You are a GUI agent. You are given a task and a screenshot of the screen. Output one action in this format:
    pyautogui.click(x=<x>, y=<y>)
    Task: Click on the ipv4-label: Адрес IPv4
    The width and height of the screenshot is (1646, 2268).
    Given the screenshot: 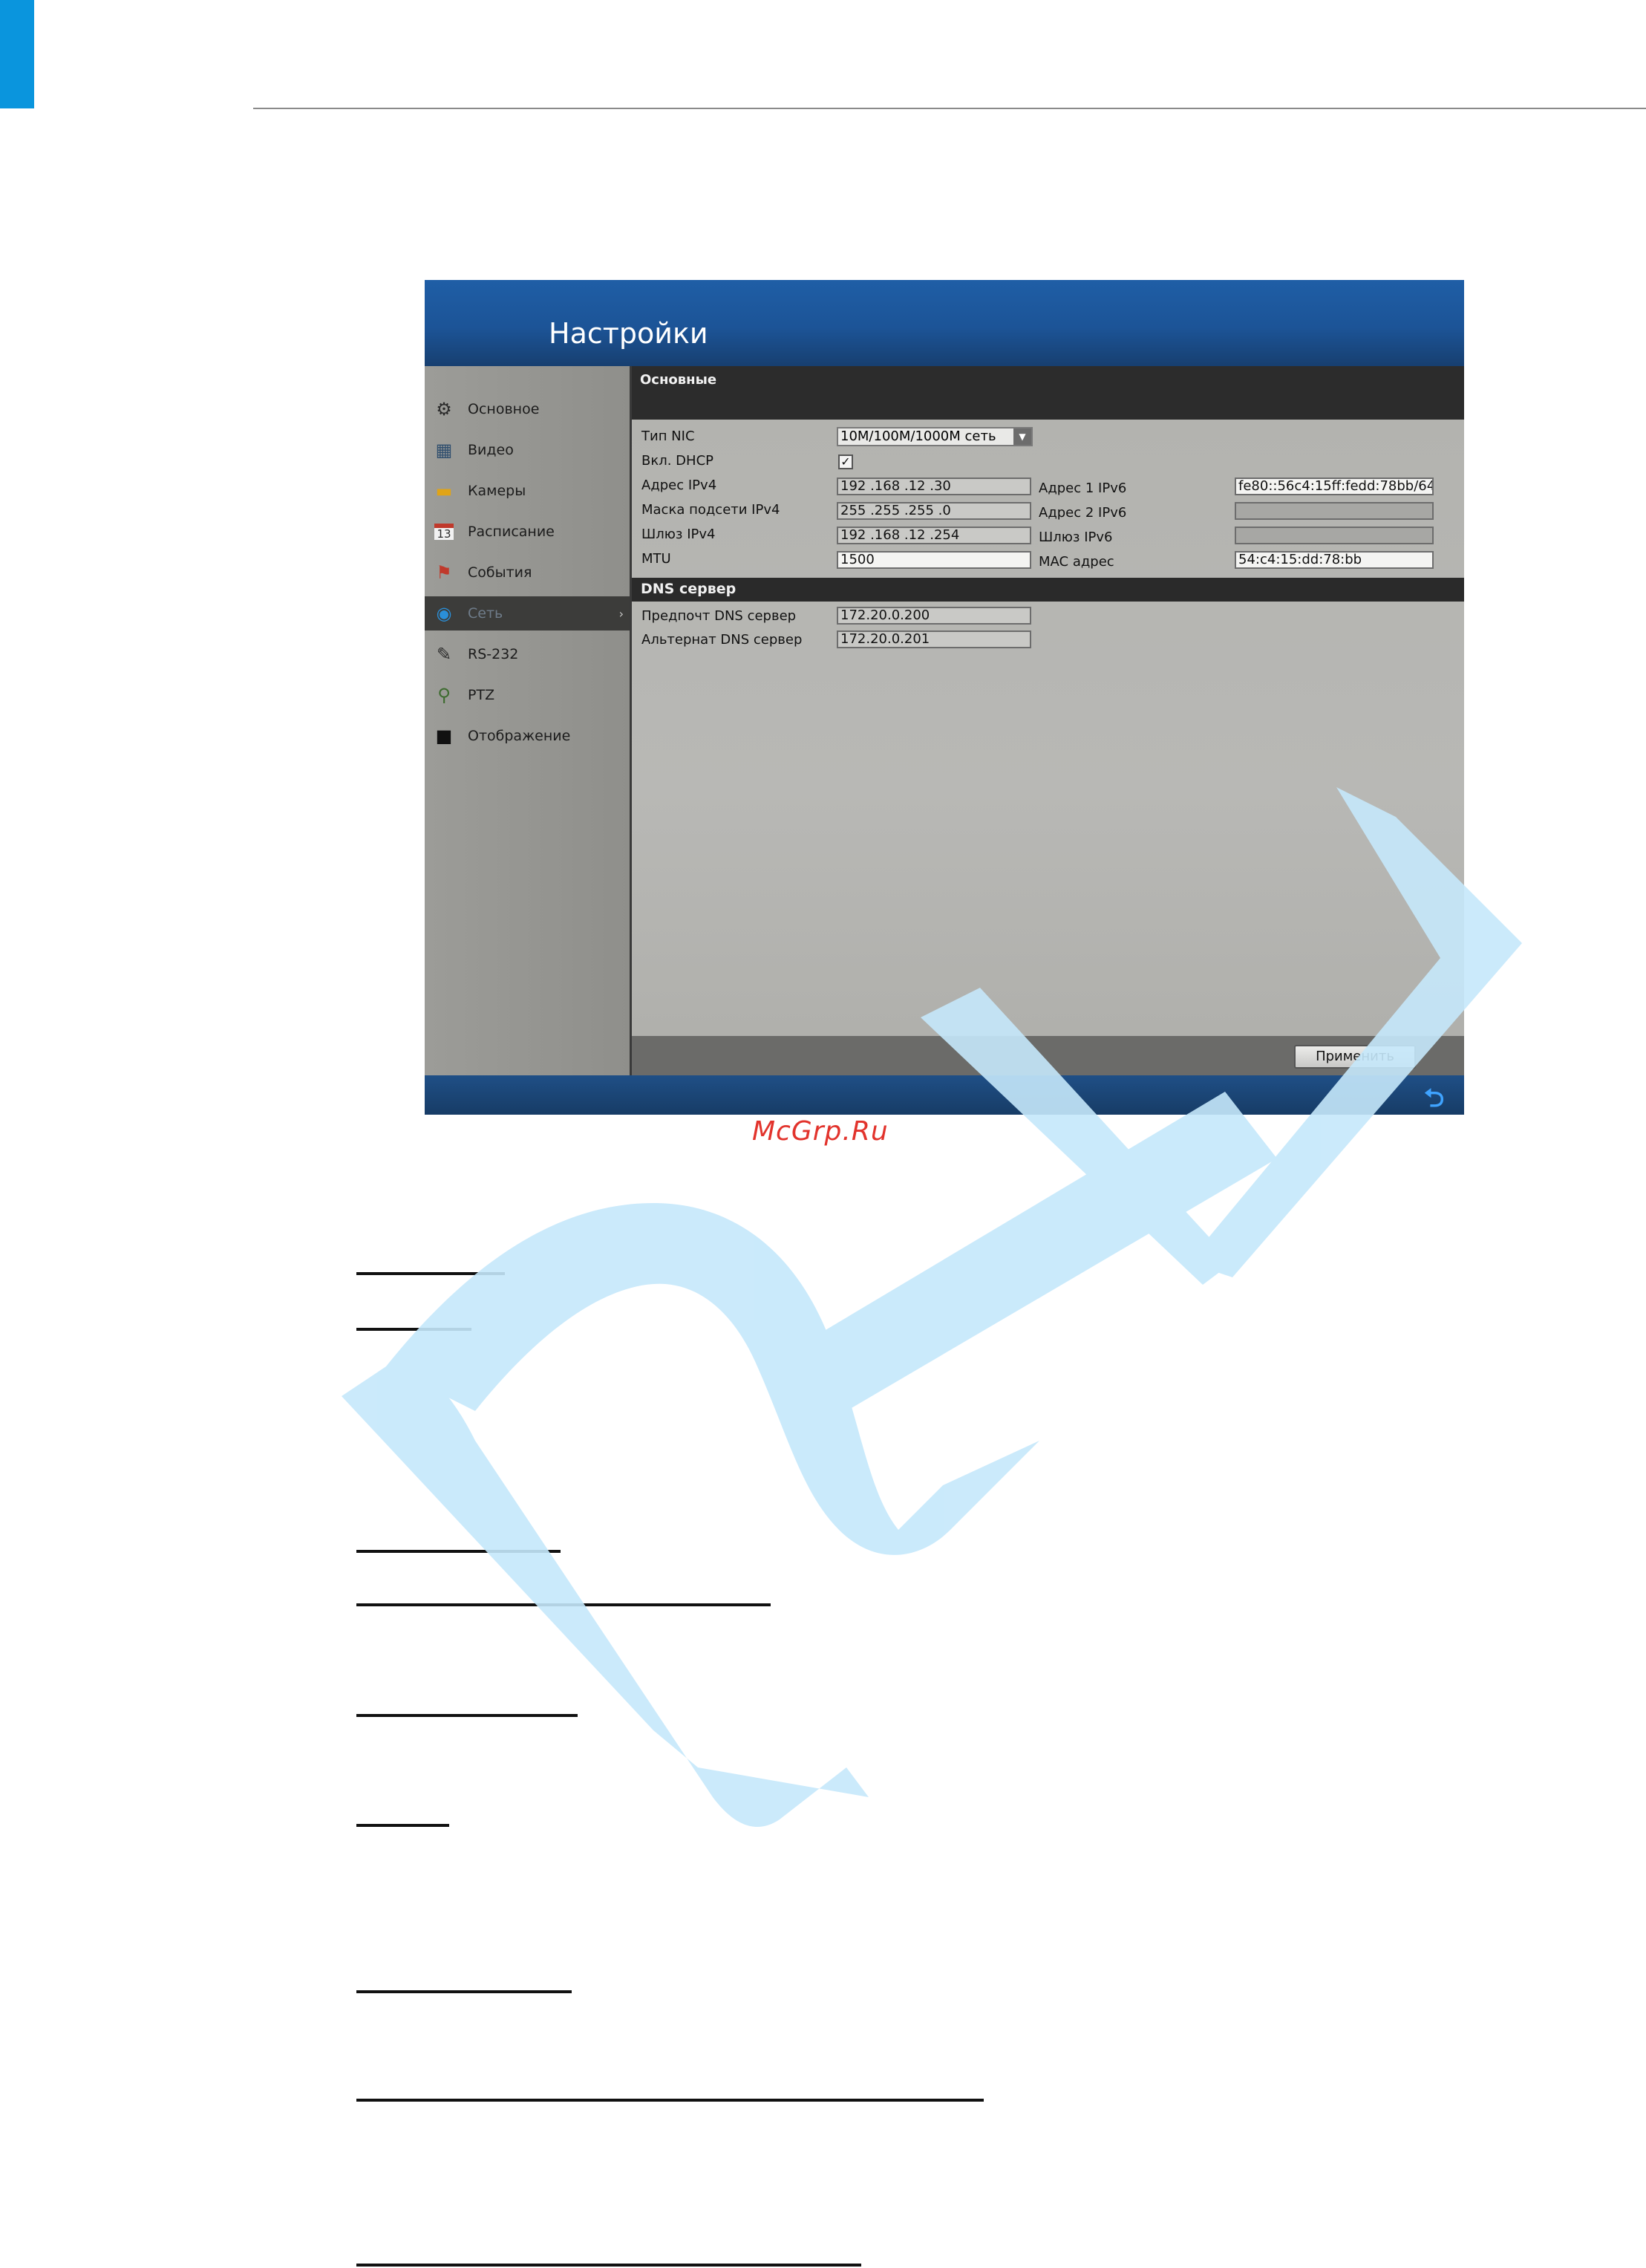 What is the action you would take?
    pyautogui.click(x=679, y=485)
    